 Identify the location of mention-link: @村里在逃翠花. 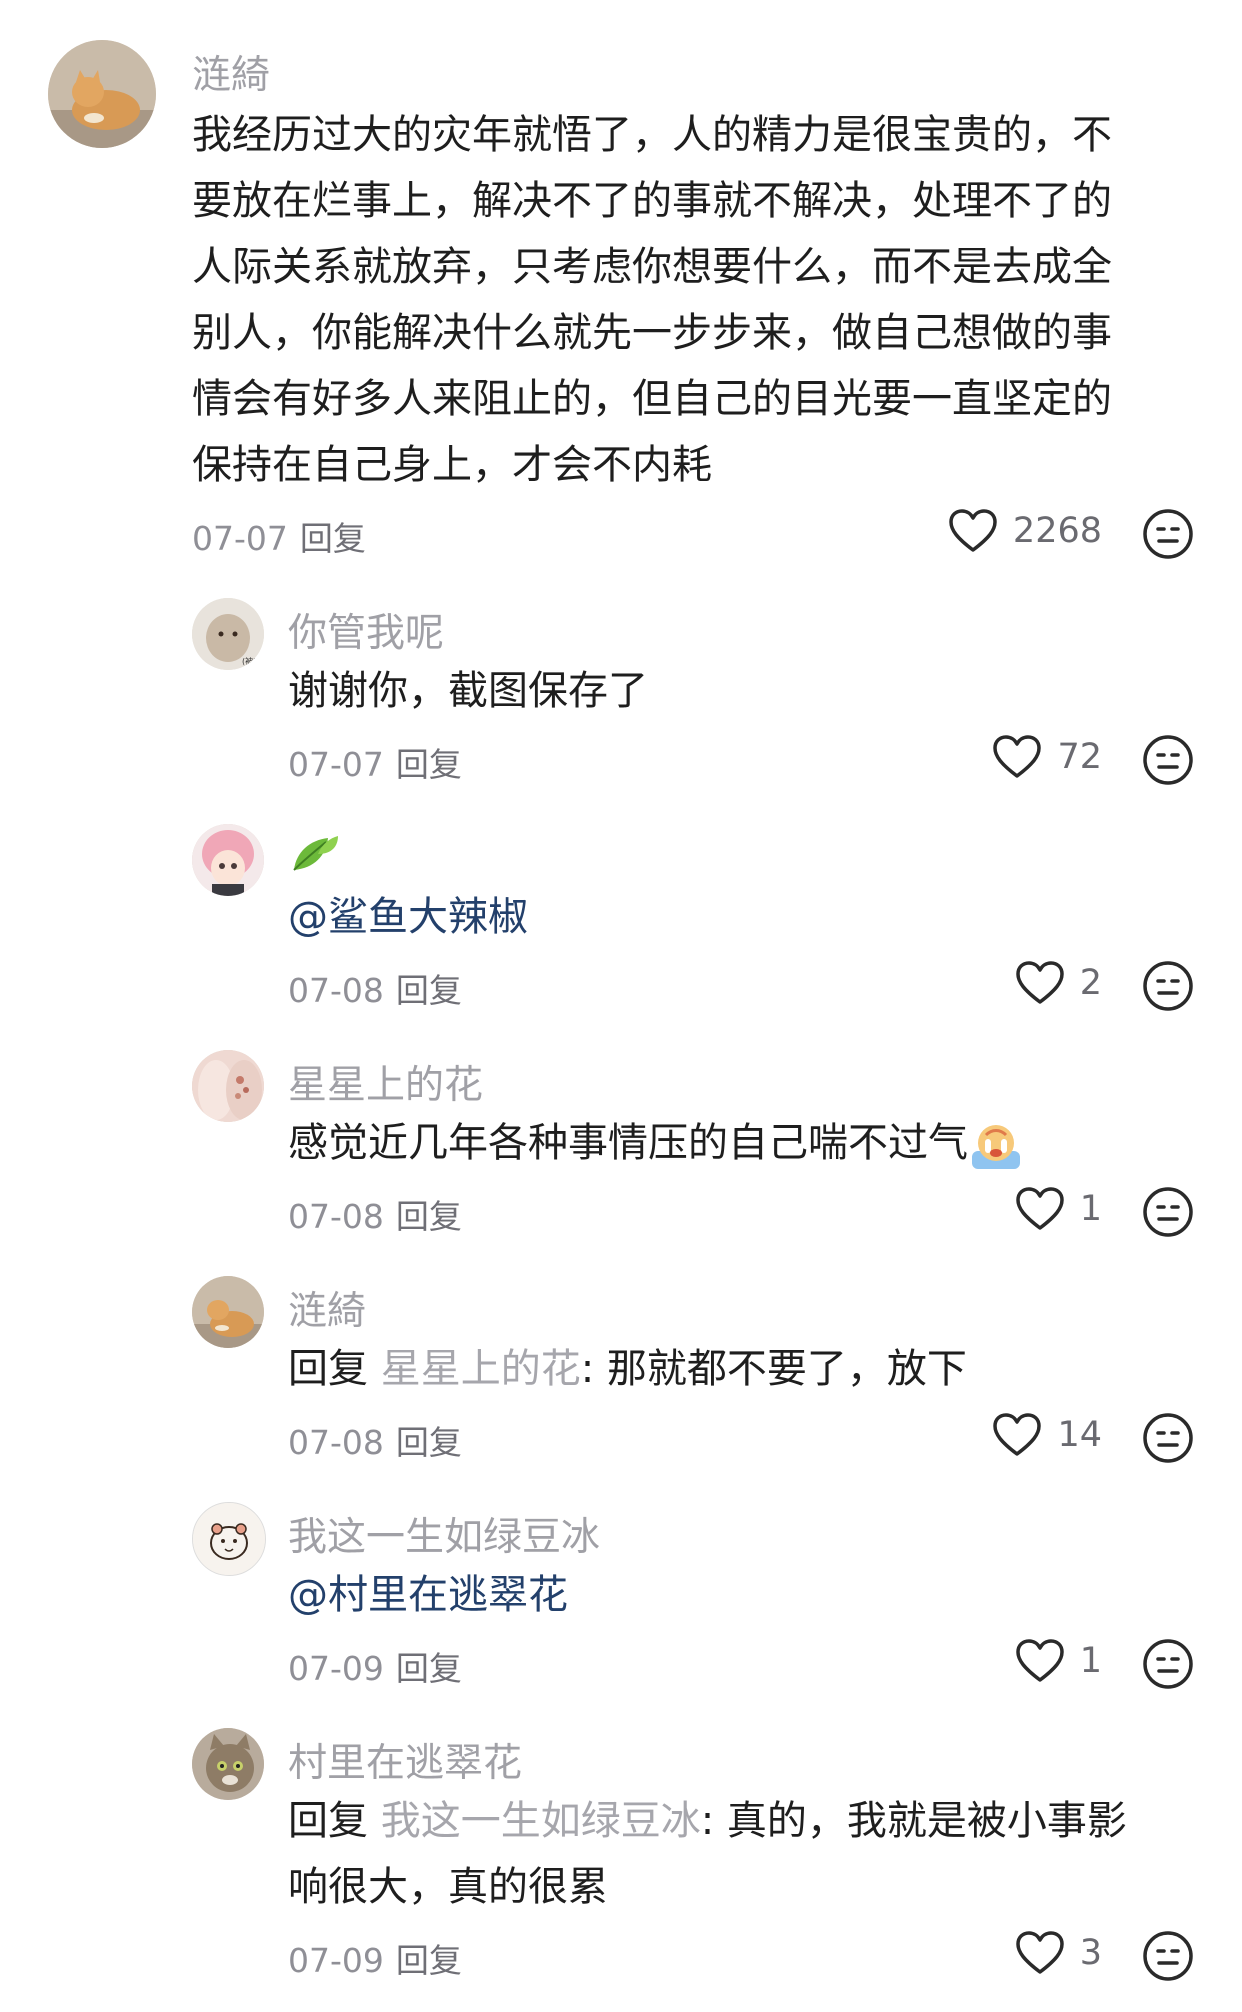
(428, 1595).